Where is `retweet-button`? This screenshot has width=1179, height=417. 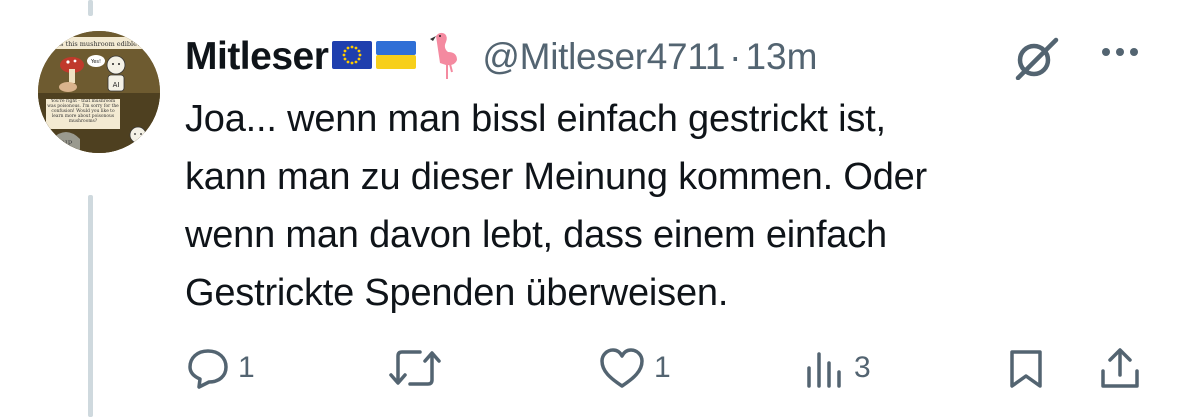
retweet-button is located at coordinates (415, 368).